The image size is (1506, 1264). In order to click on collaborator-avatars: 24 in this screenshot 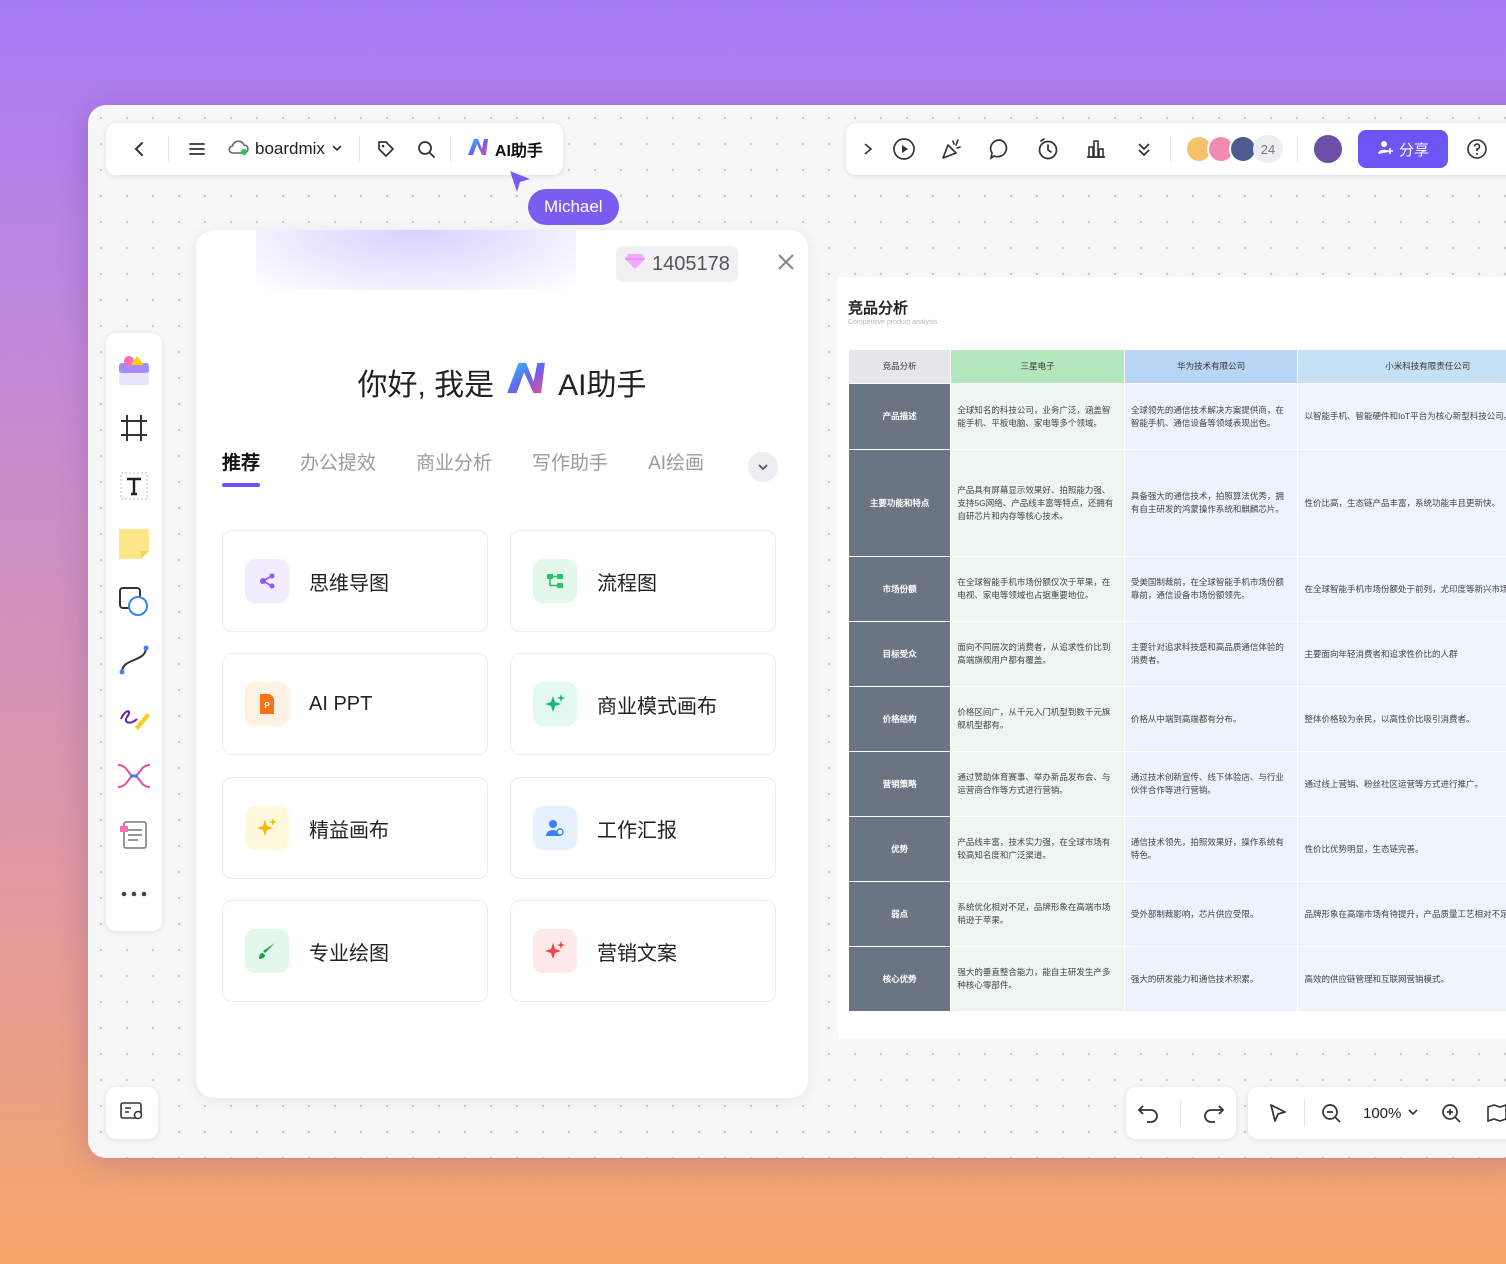, I will do `click(1234, 149)`.